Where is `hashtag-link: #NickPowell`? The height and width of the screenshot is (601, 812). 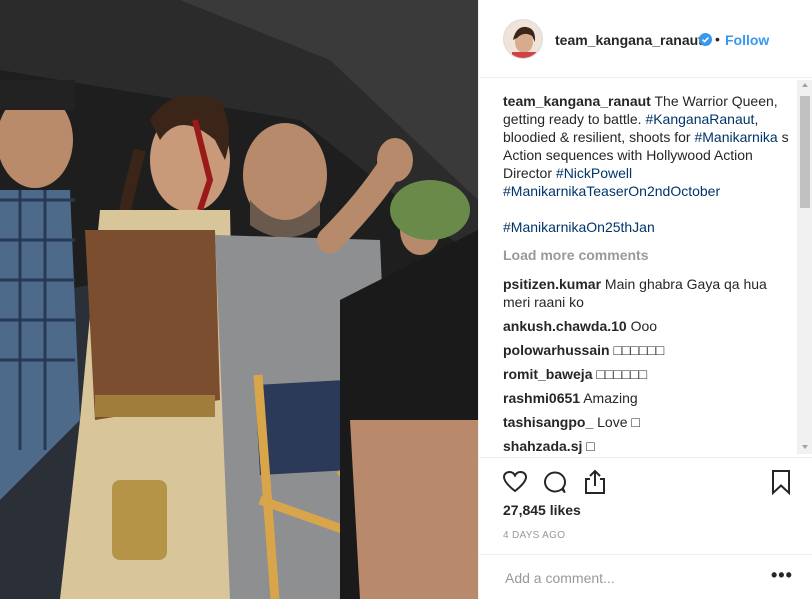 hashtag-link: #NickPowell is located at coordinates (594, 173).